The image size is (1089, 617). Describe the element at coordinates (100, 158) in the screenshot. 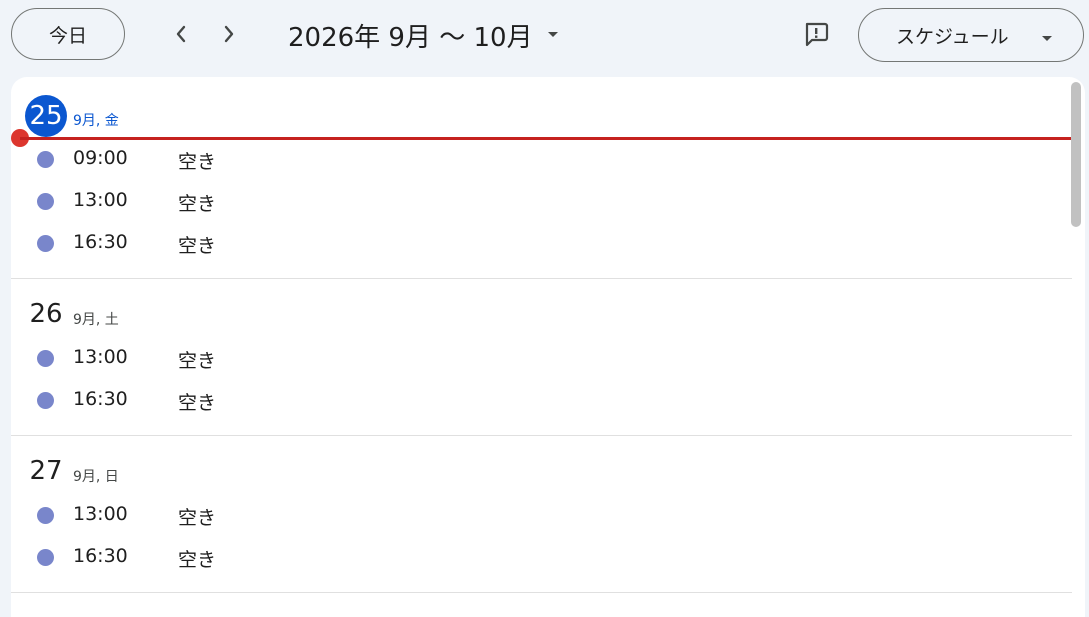

I see `event-time: 09:00` at that location.